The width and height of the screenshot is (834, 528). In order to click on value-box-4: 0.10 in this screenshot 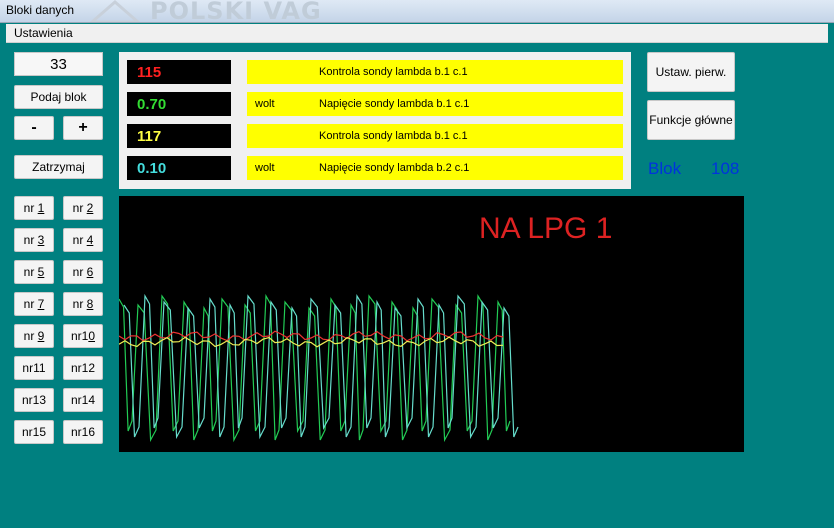, I will do `click(179, 168)`.